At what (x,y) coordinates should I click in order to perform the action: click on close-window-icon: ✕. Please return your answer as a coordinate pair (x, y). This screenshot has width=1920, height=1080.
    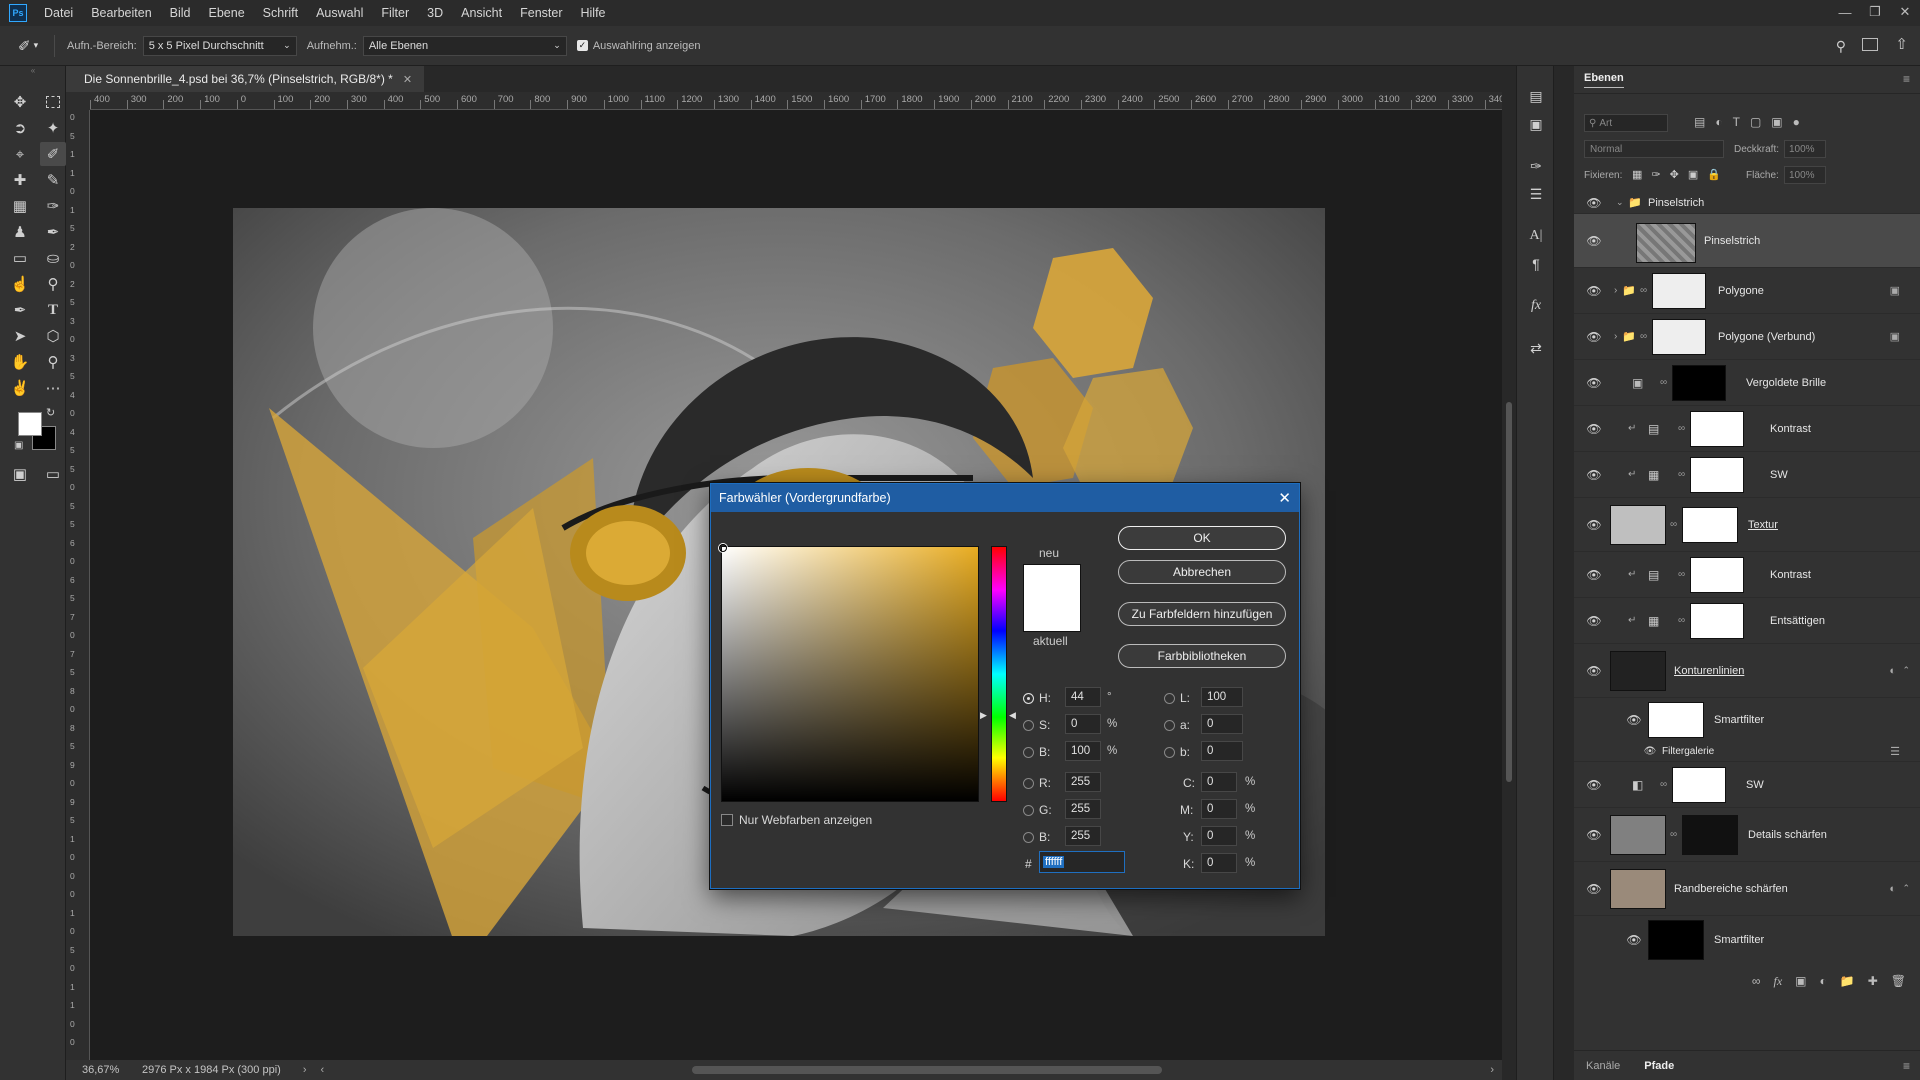
    Looking at the image, I should click on (1905, 12).